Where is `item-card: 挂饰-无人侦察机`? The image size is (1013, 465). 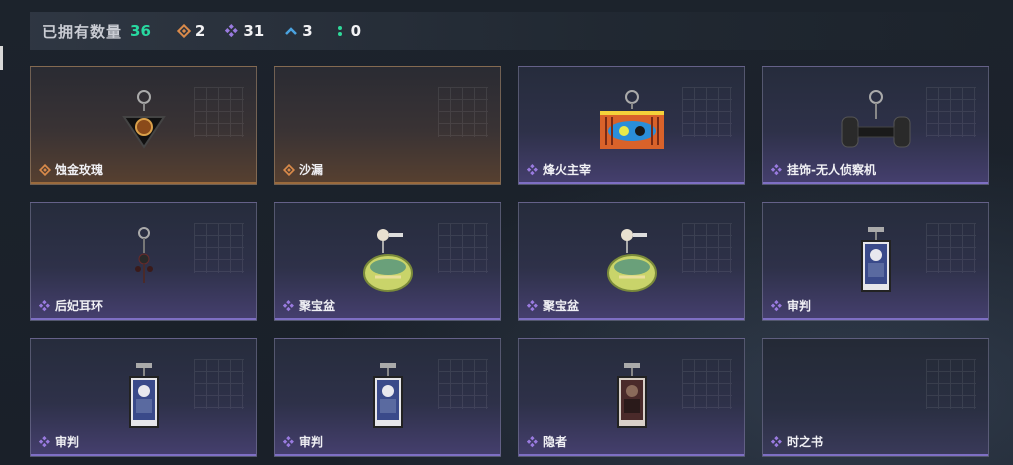
item-card: 挂饰-无人侦察机 is located at coordinates (875, 125).